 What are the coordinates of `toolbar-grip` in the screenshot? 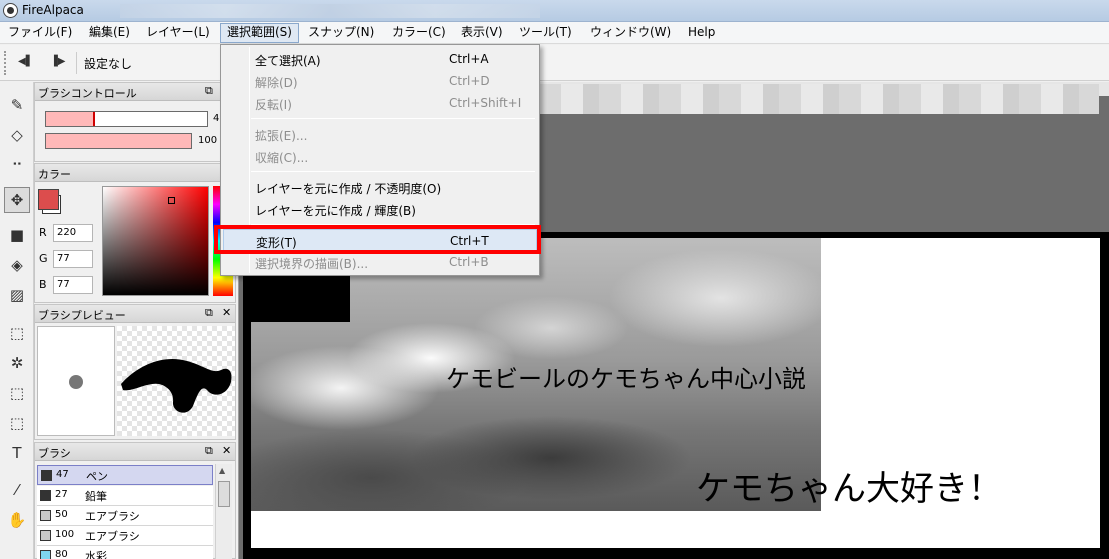 It's located at (5, 63).